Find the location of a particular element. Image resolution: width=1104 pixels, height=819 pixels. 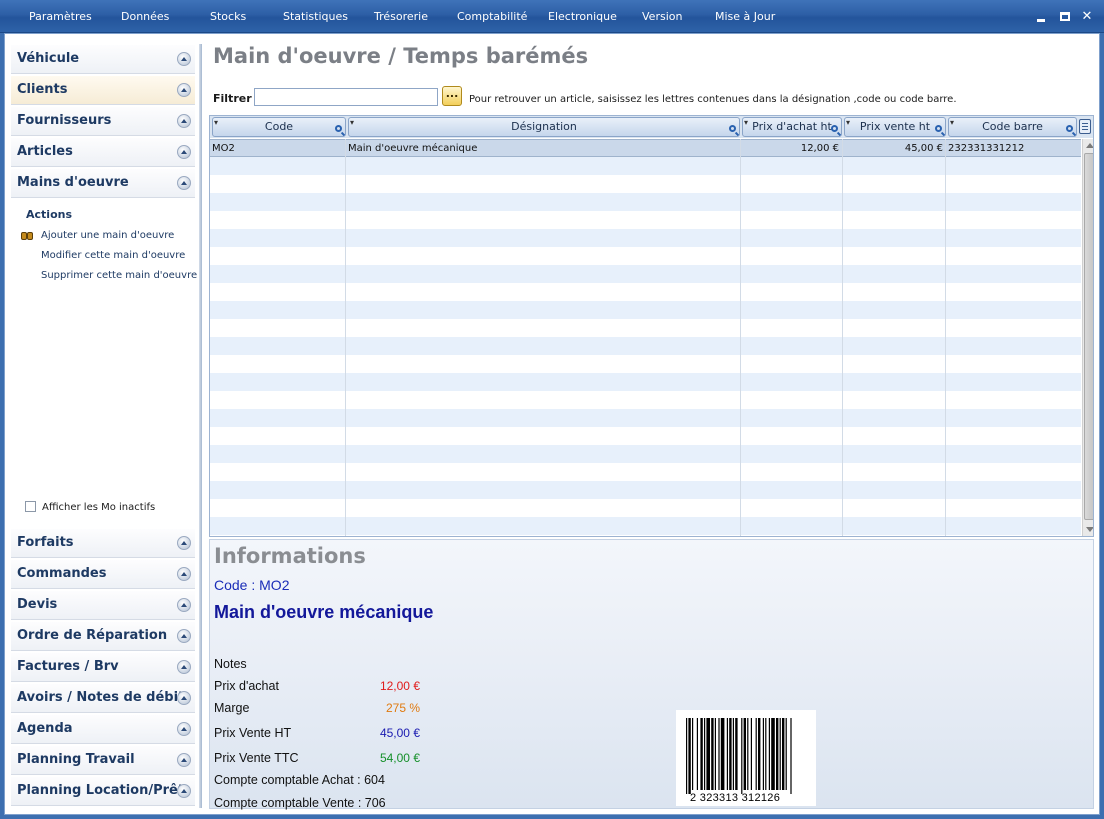

menu-tresorerie: Trésorerie is located at coordinates (401, 16).